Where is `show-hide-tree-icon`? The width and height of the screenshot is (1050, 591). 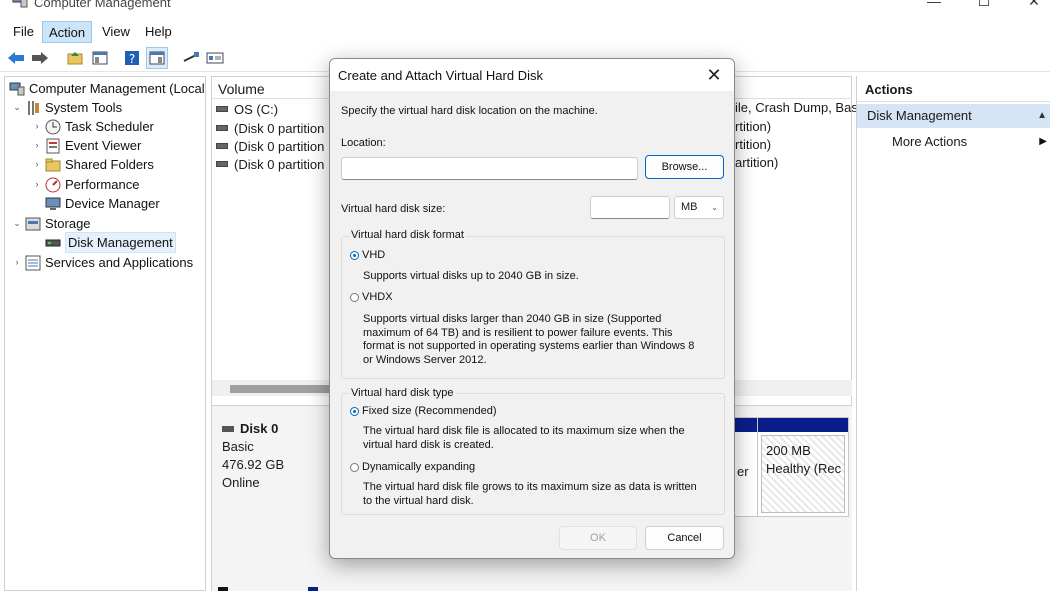
show-hide-tree-icon is located at coordinates (100, 58).